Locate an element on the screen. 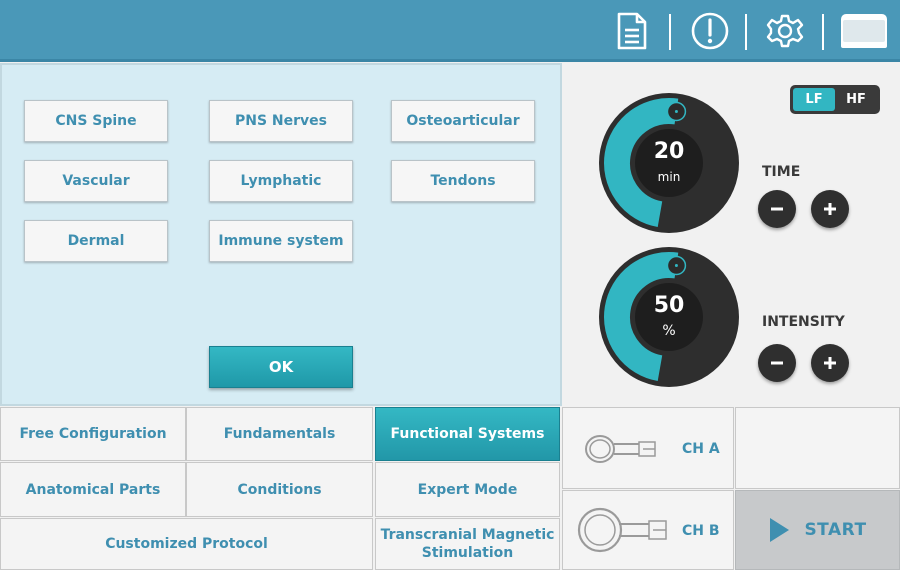 The width and height of the screenshot is (900, 570). device-icon is located at coordinates (864, 31).